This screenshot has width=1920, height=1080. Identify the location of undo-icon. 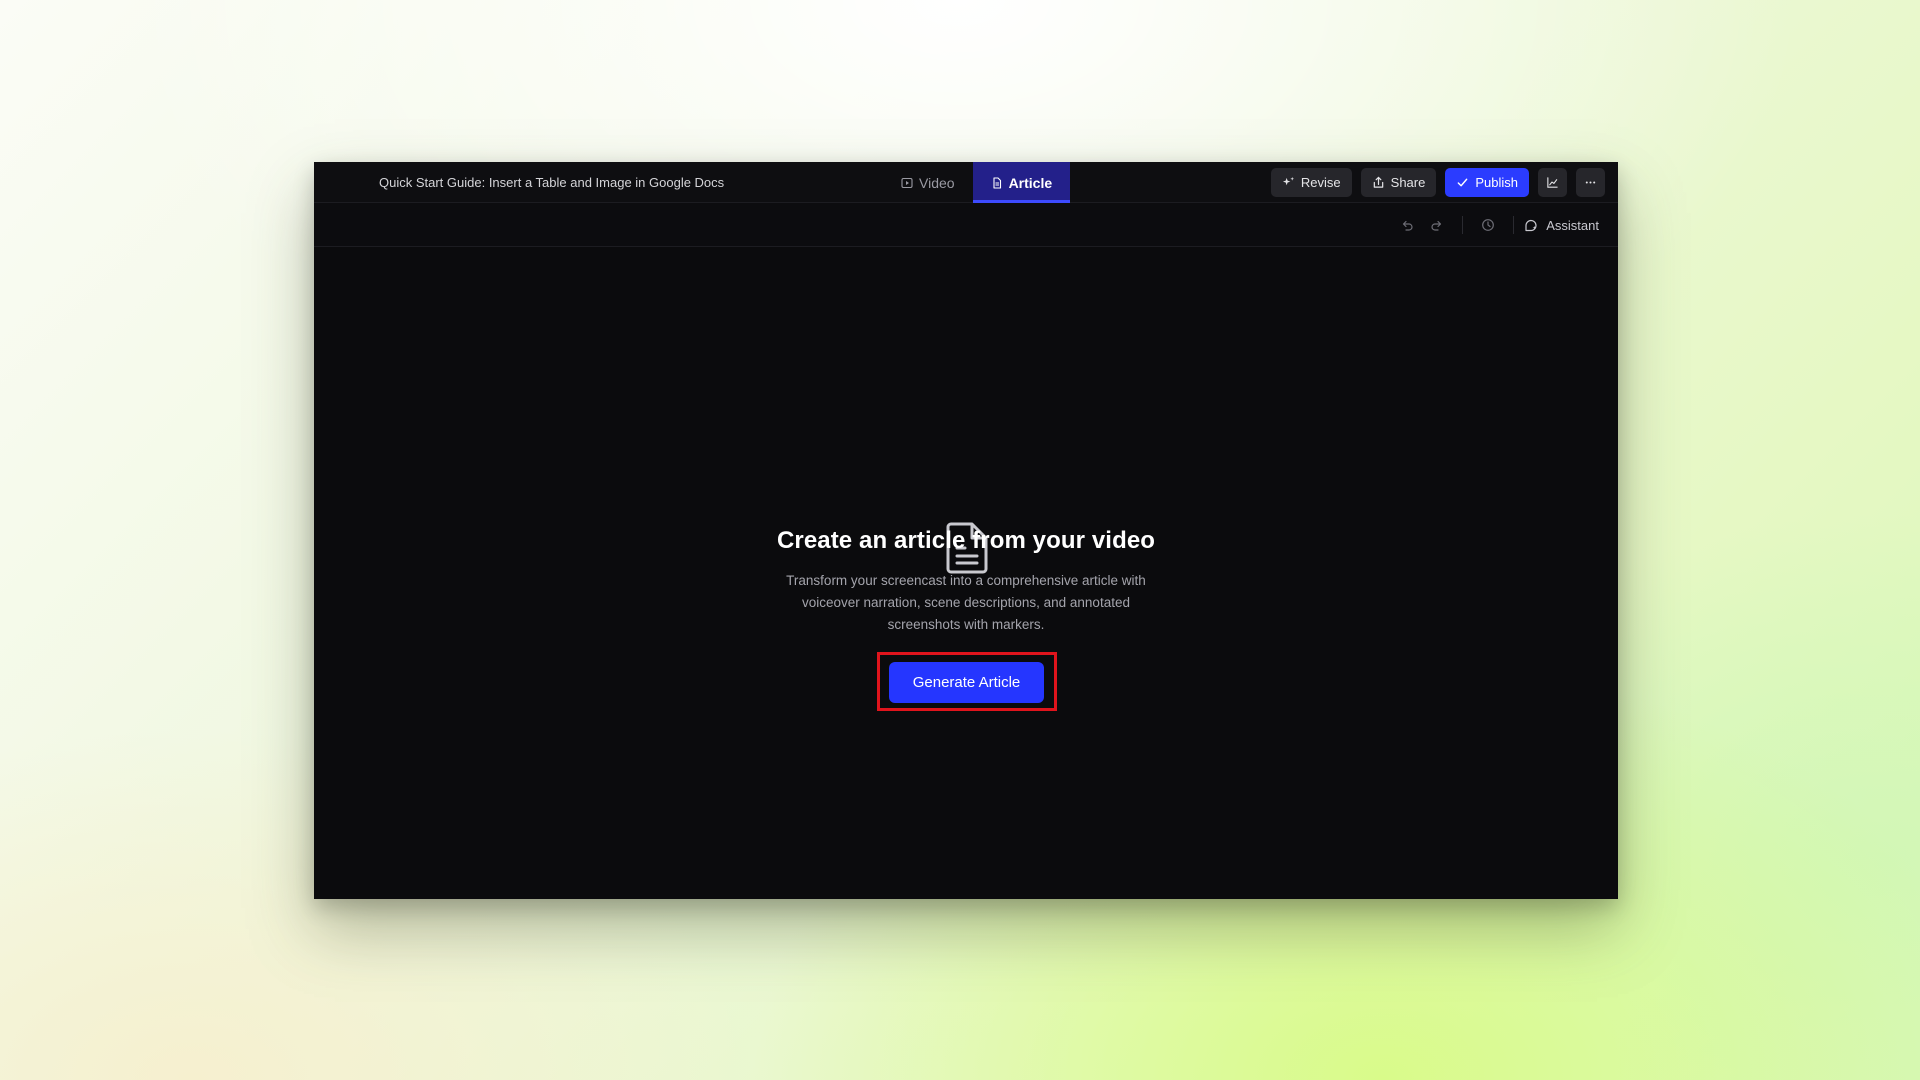
(1408, 225).